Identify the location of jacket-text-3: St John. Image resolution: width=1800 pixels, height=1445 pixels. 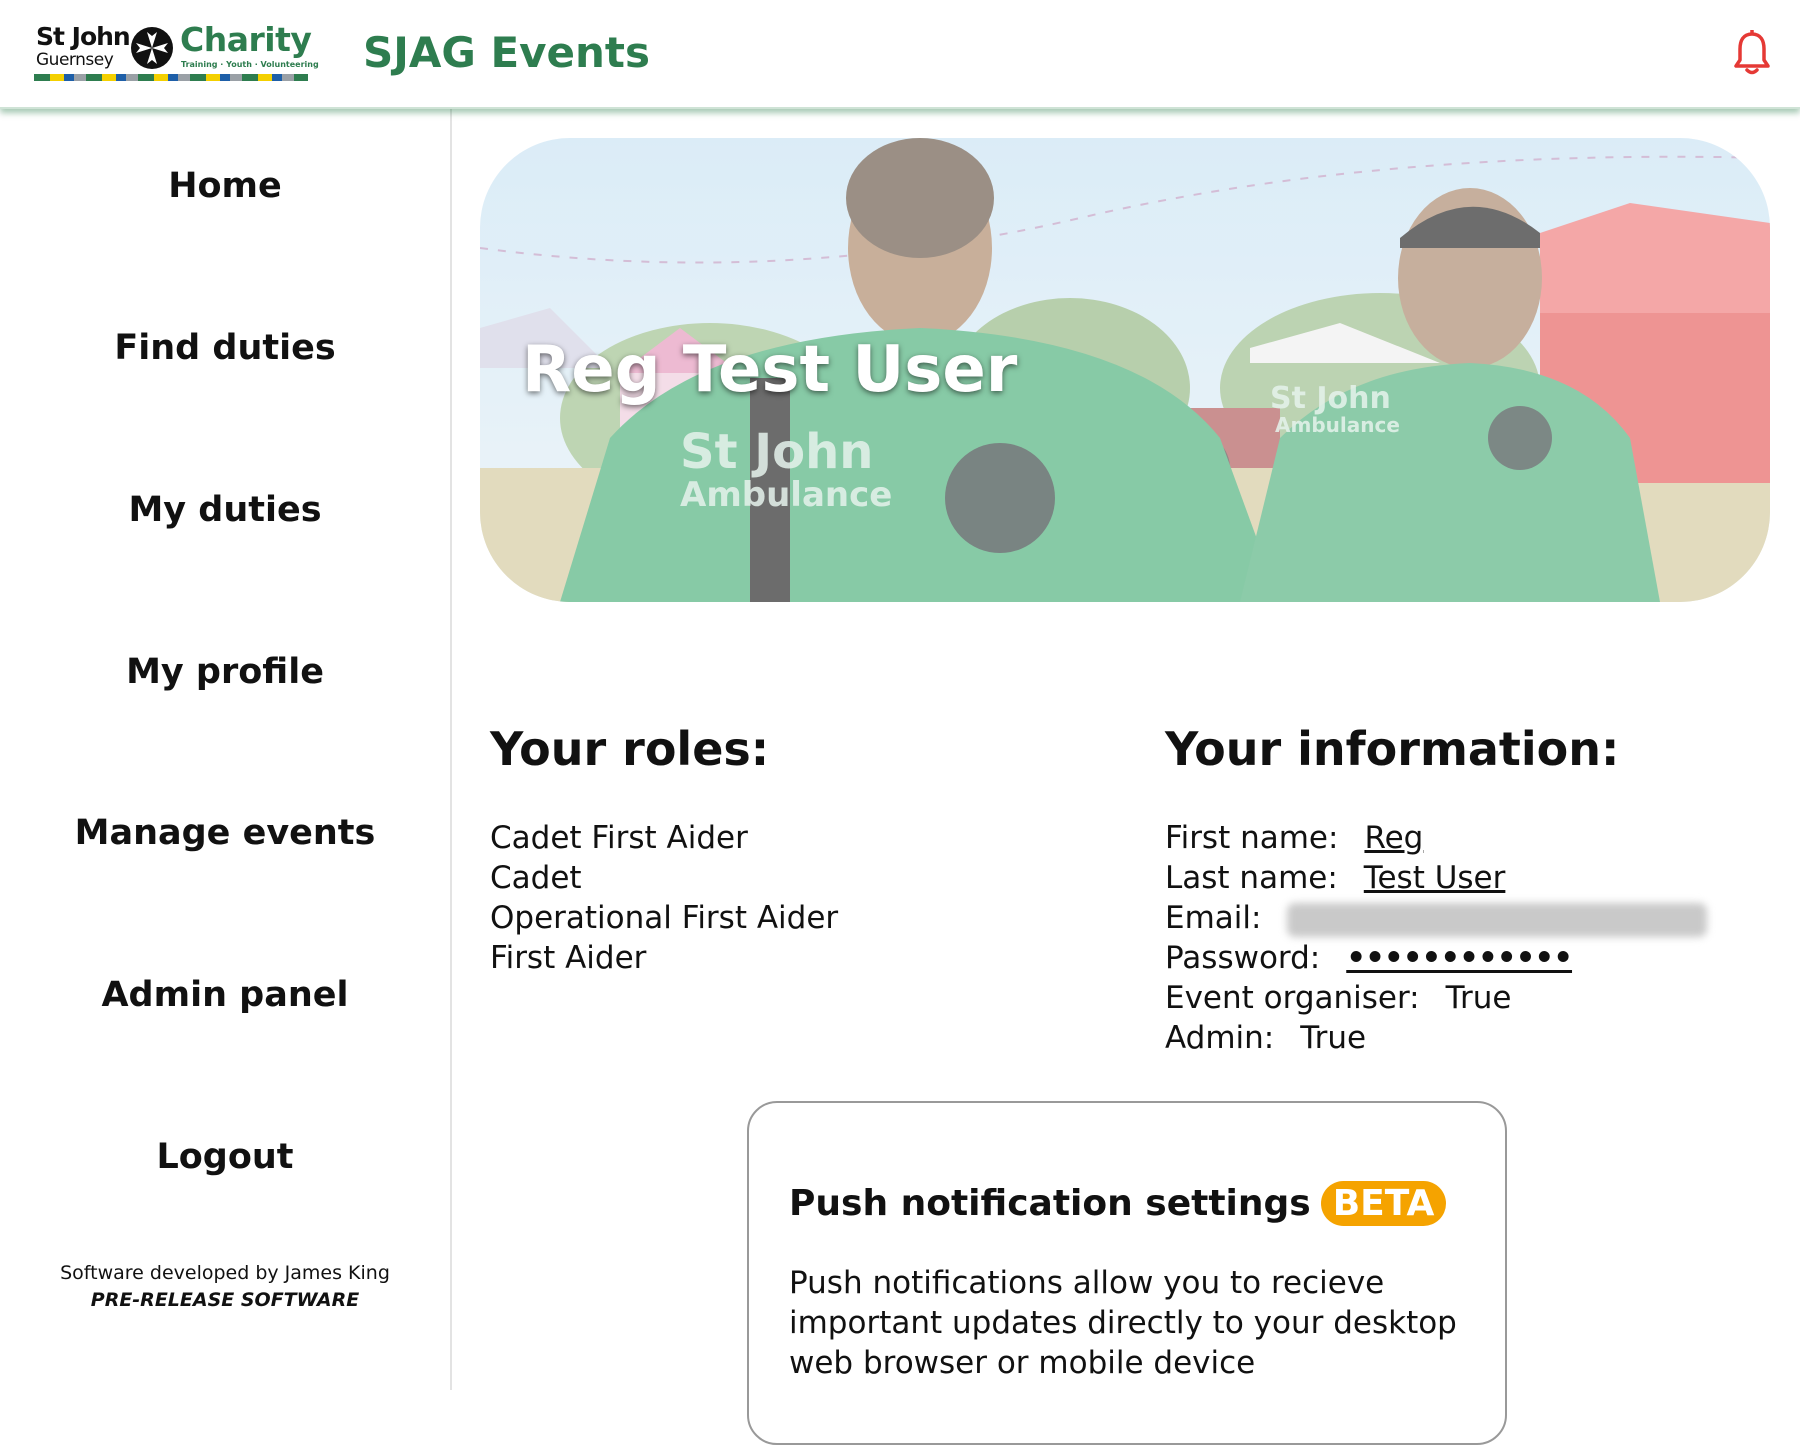
(1330, 398).